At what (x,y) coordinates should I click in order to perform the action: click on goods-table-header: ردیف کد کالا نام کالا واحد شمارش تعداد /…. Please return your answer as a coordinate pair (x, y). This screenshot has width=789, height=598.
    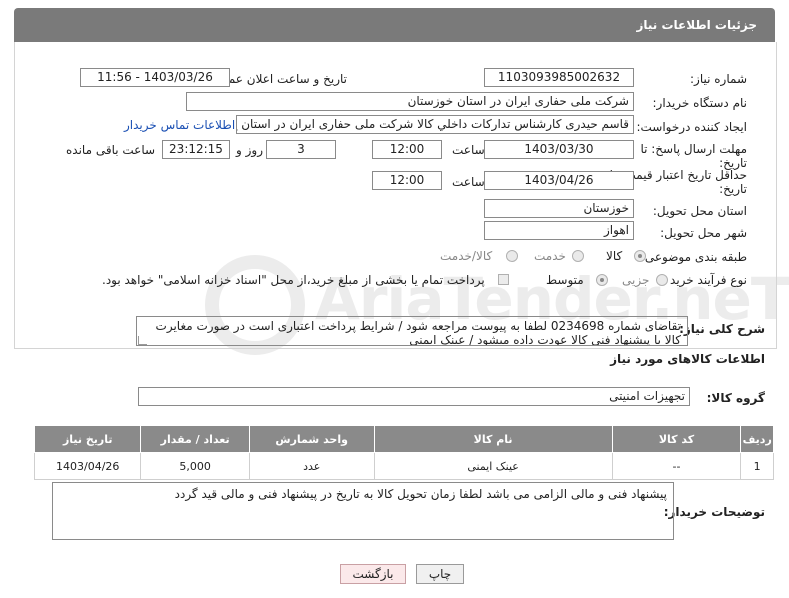
    Looking at the image, I should click on (403, 439).